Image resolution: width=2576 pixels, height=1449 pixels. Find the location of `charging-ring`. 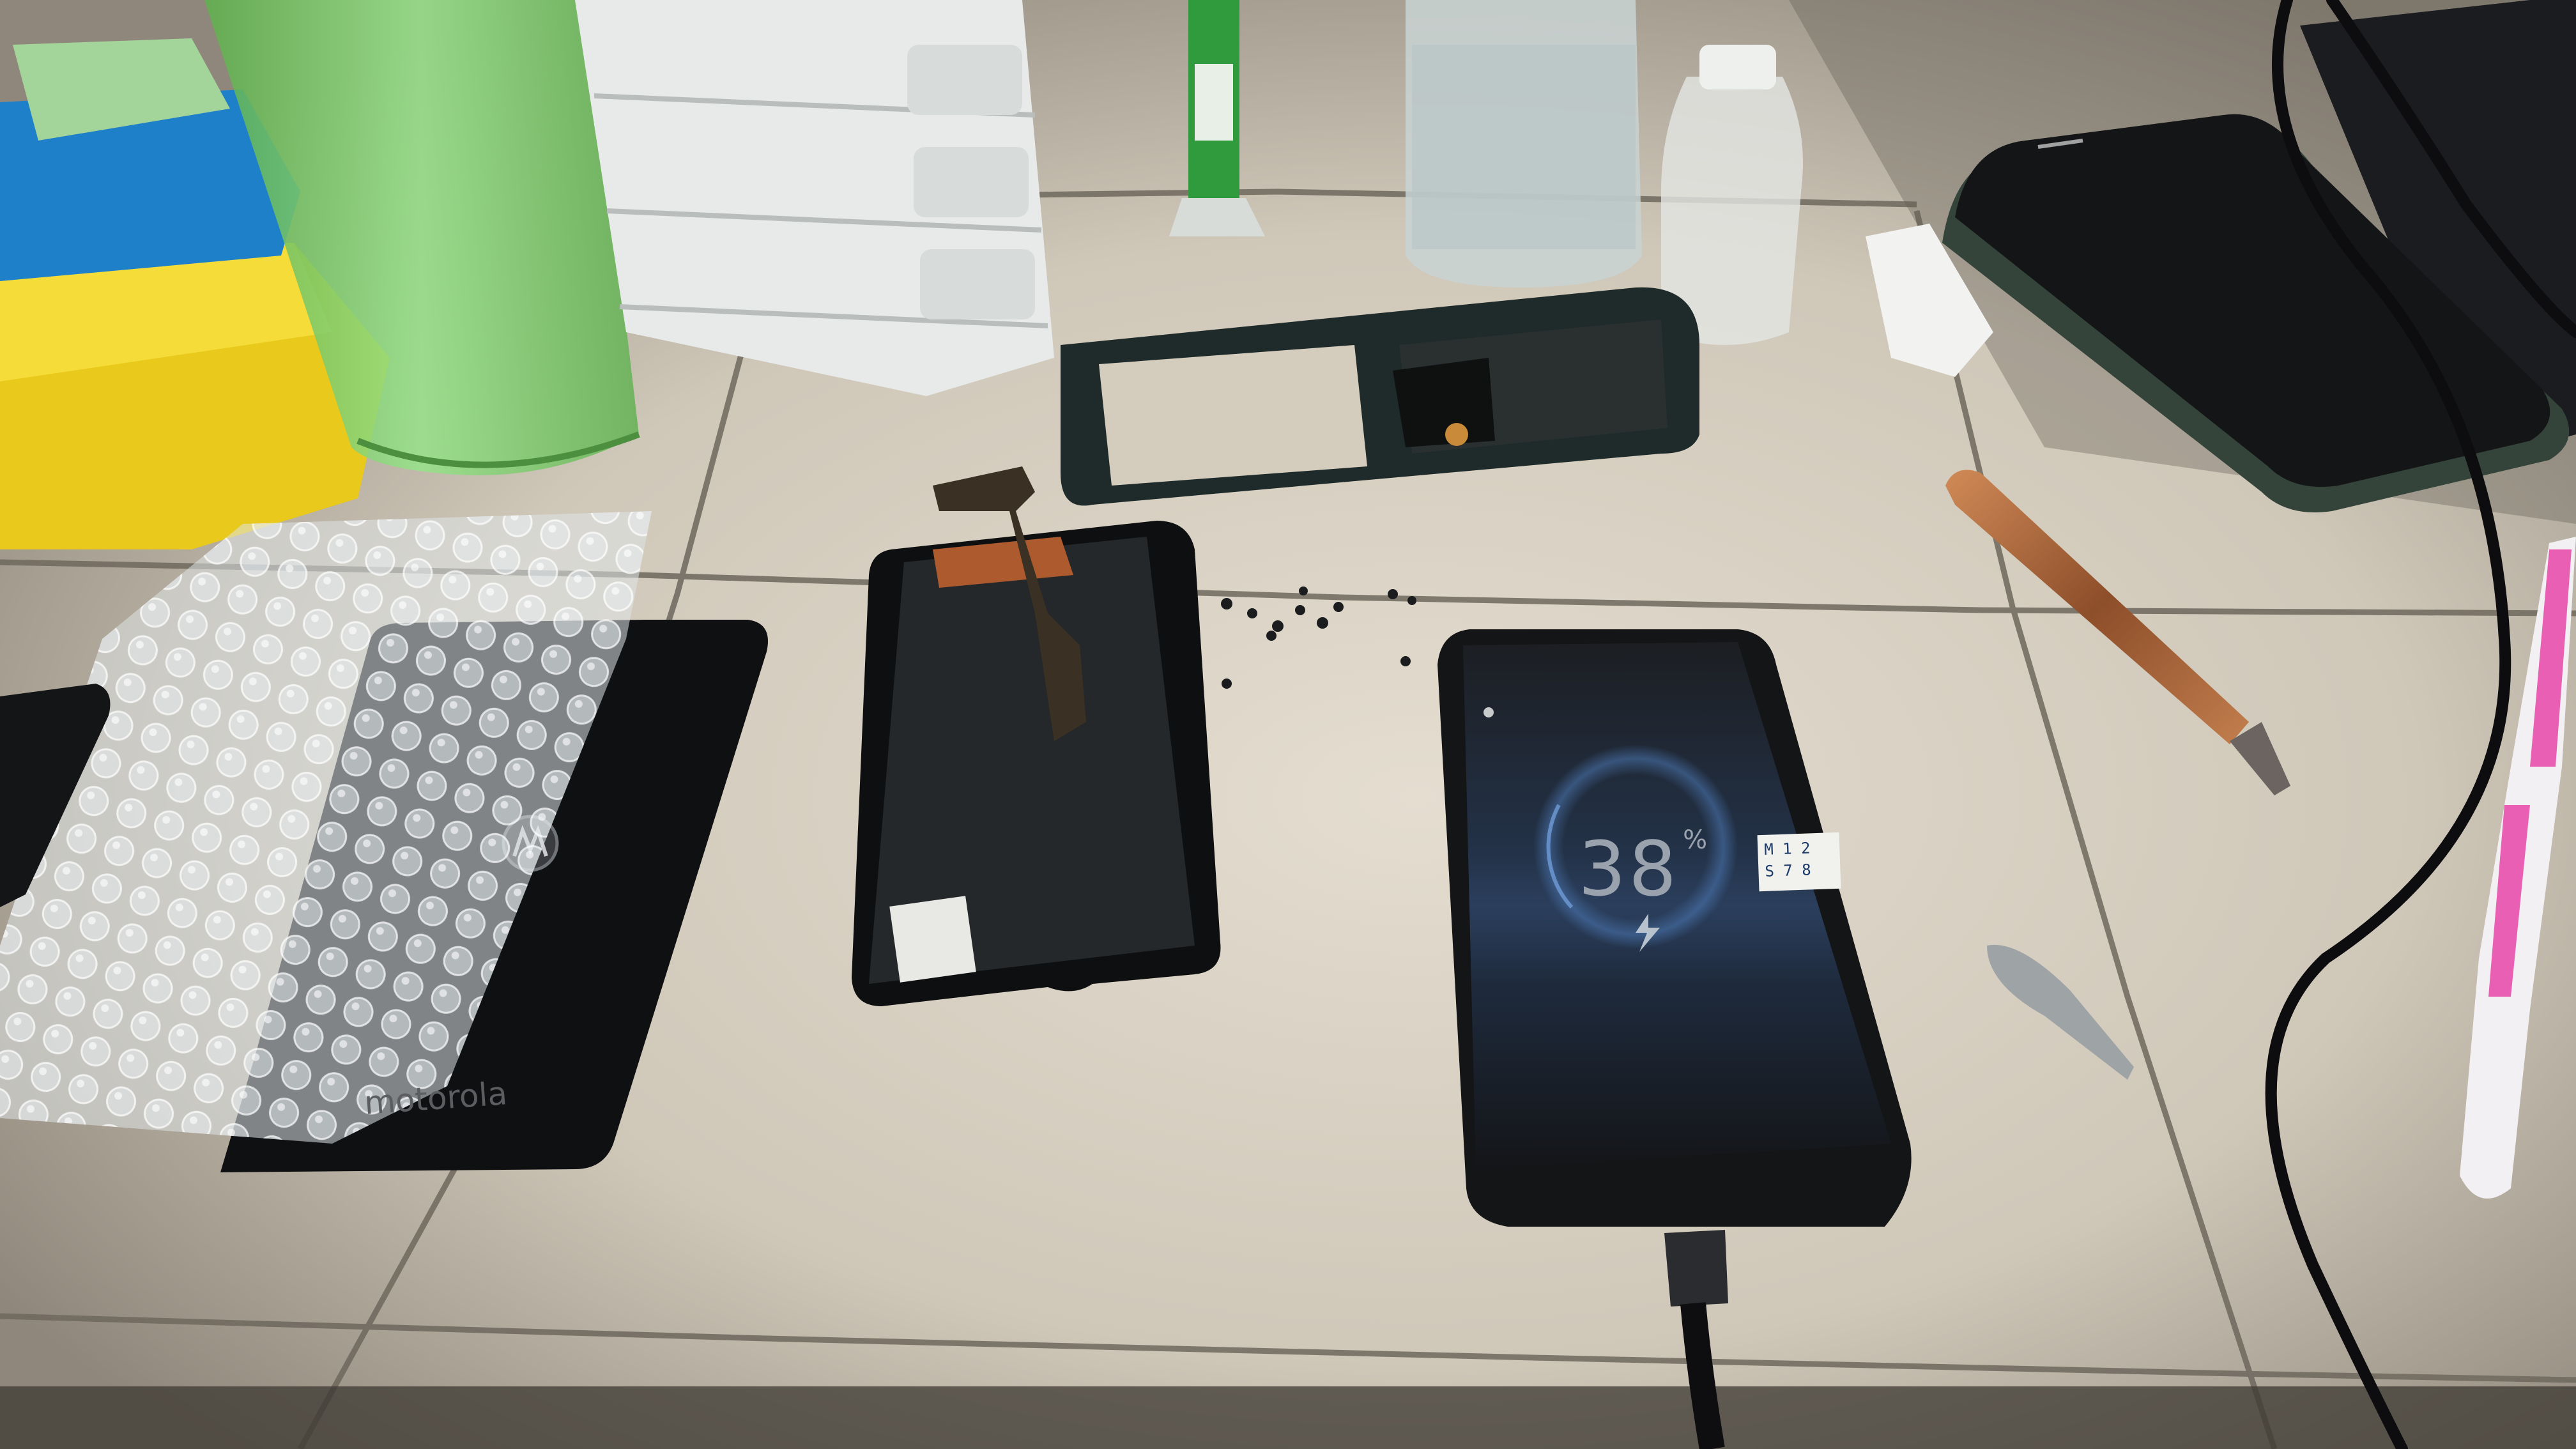

charging-ring is located at coordinates (1635, 846).